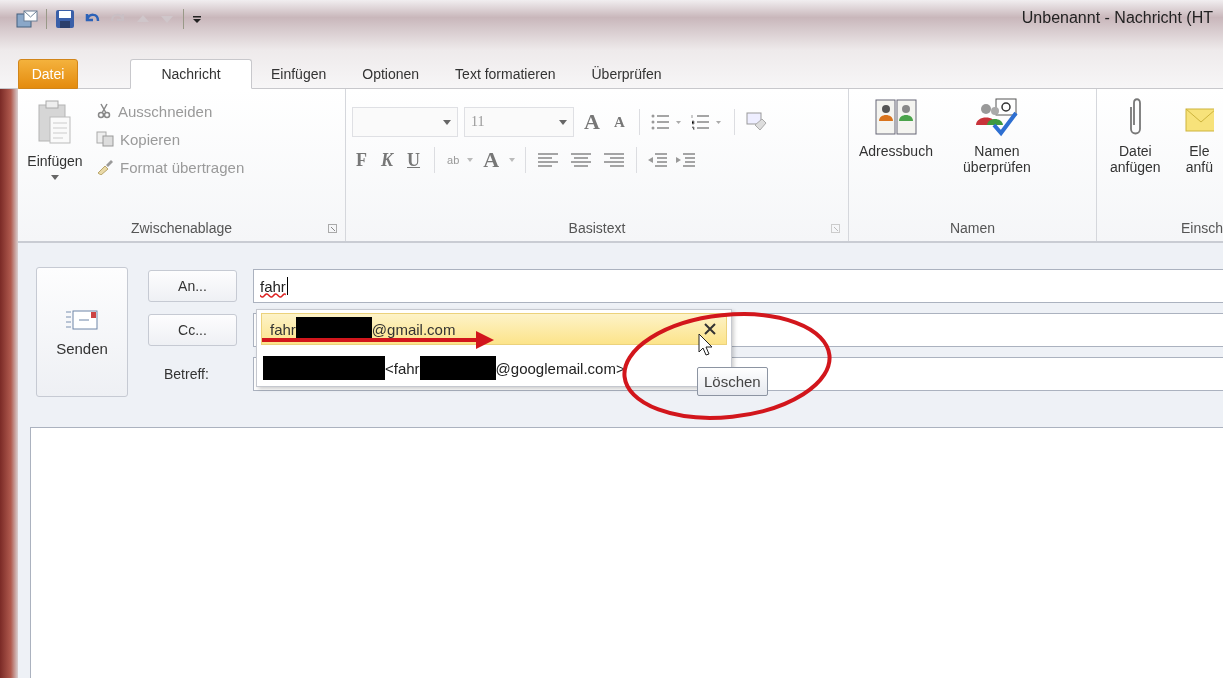  What do you see at coordinates (1117, 18) in the screenshot?
I see `window-title: Unbenannt - Nachricht (HT` at bounding box center [1117, 18].